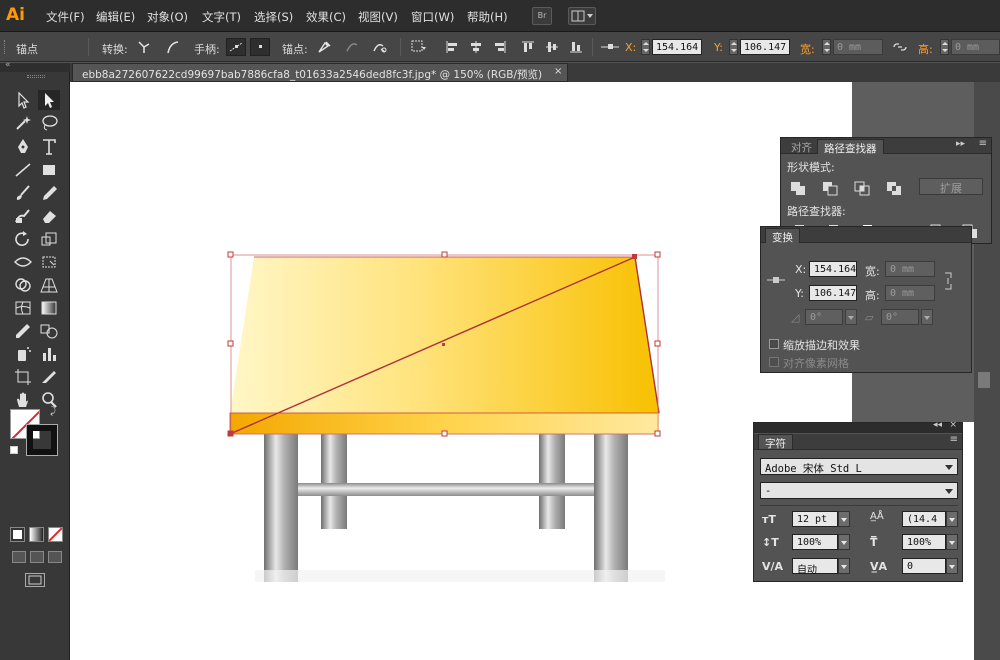  What do you see at coordinates (782, 236) in the screenshot?
I see `tab-transform: 变换` at bounding box center [782, 236].